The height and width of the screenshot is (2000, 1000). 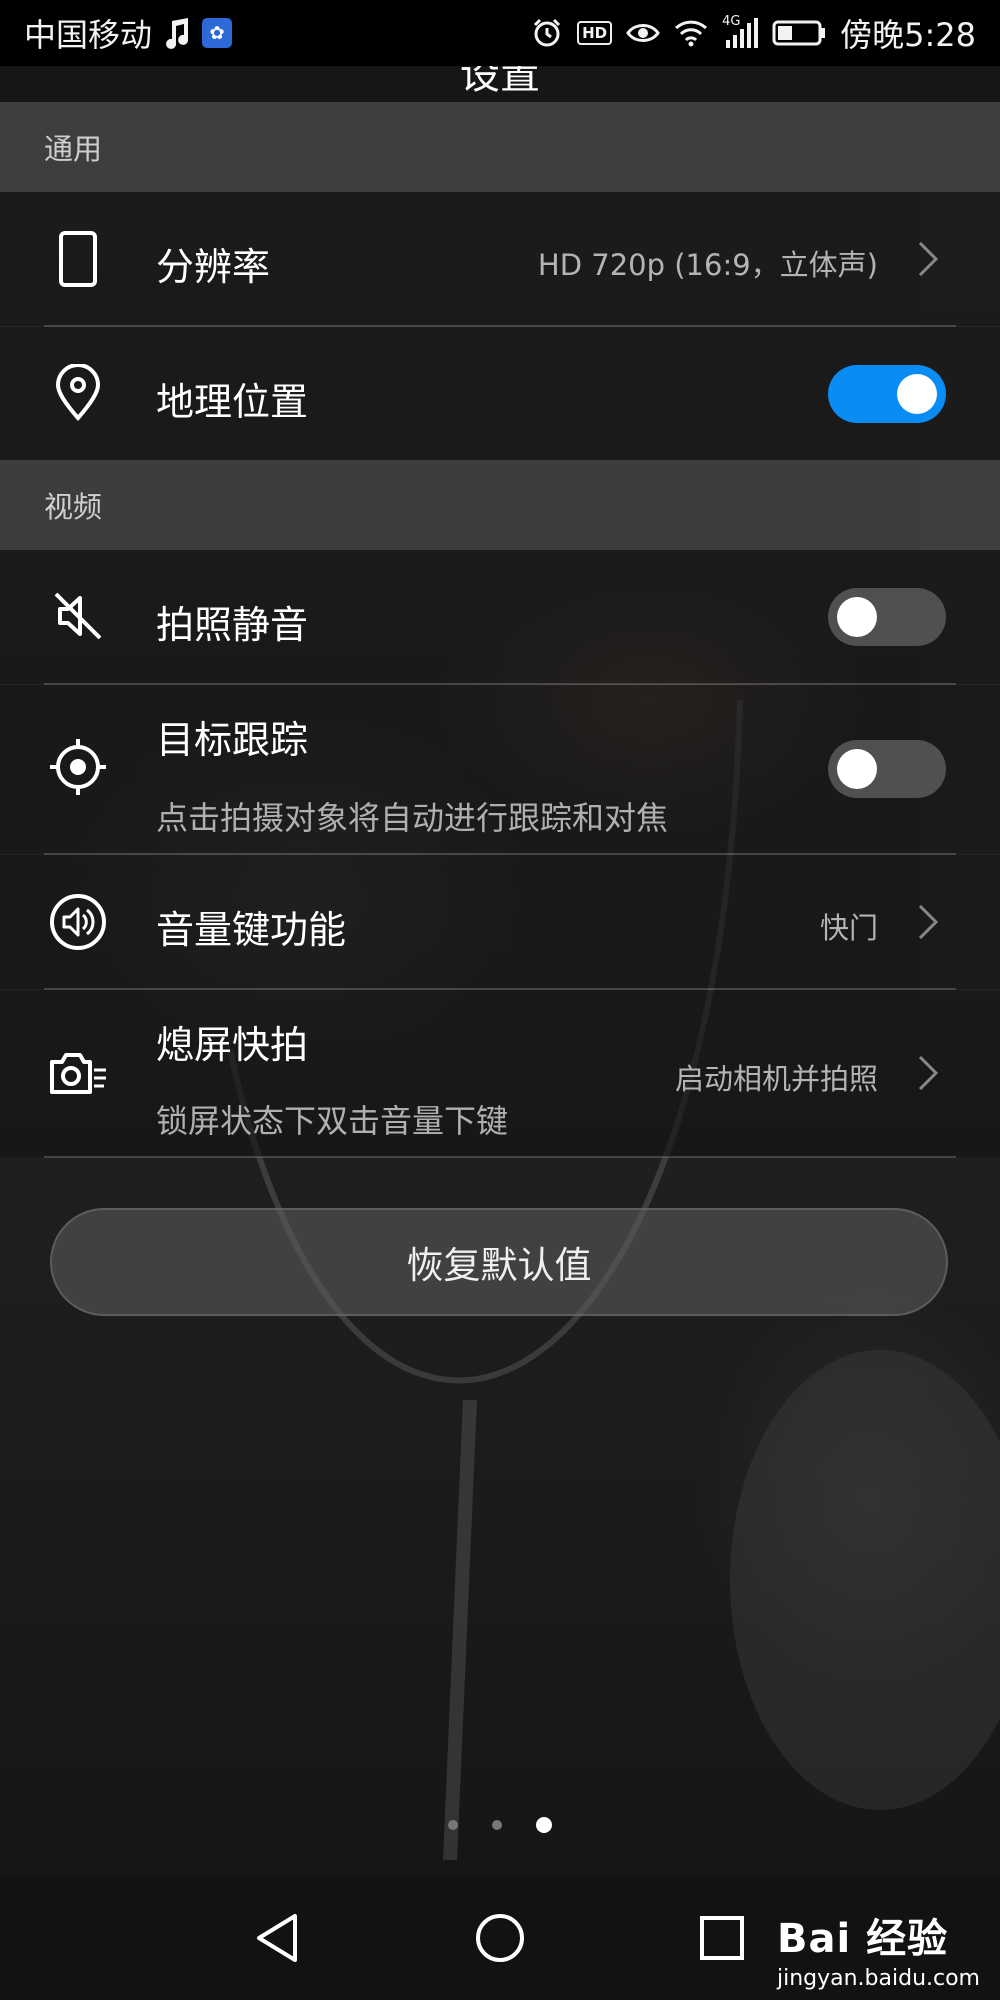 I want to click on location-toggle, so click(x=887, y=394).